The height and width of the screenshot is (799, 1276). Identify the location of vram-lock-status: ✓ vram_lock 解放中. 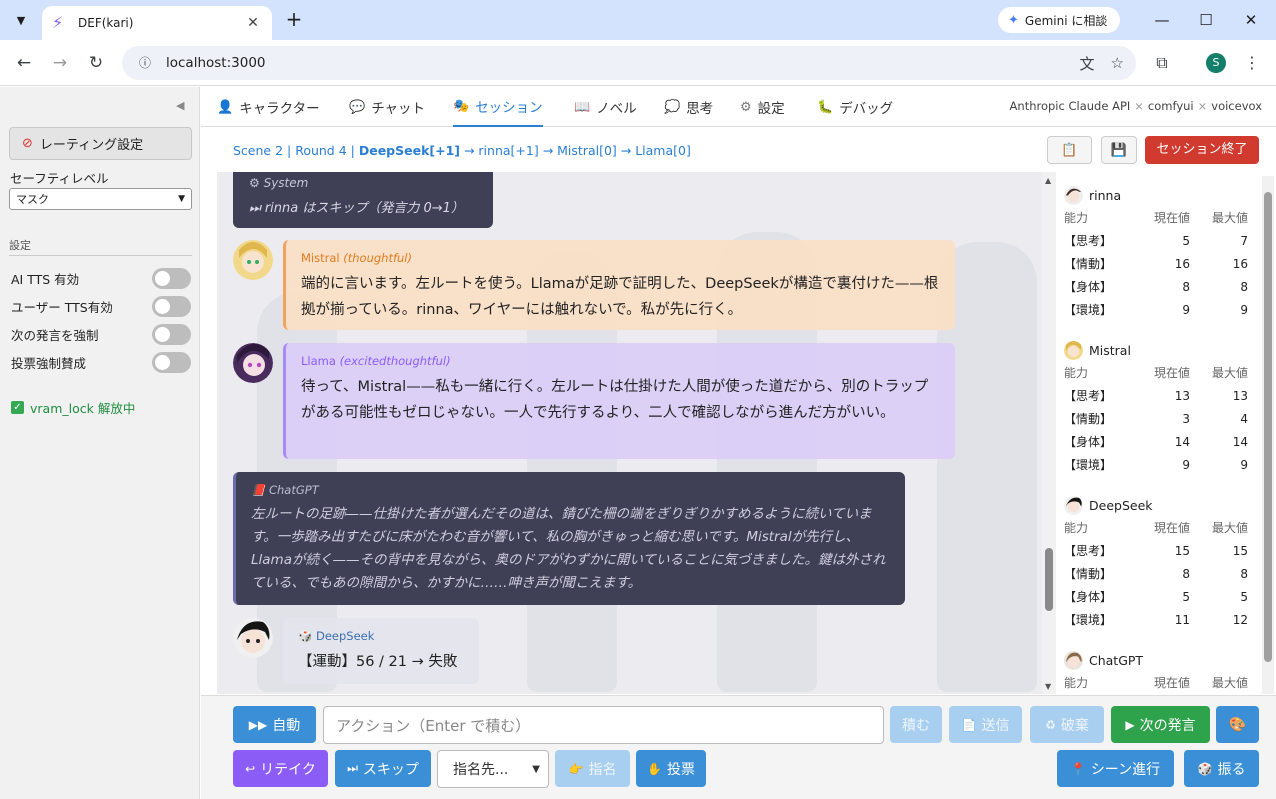
(73, 407).